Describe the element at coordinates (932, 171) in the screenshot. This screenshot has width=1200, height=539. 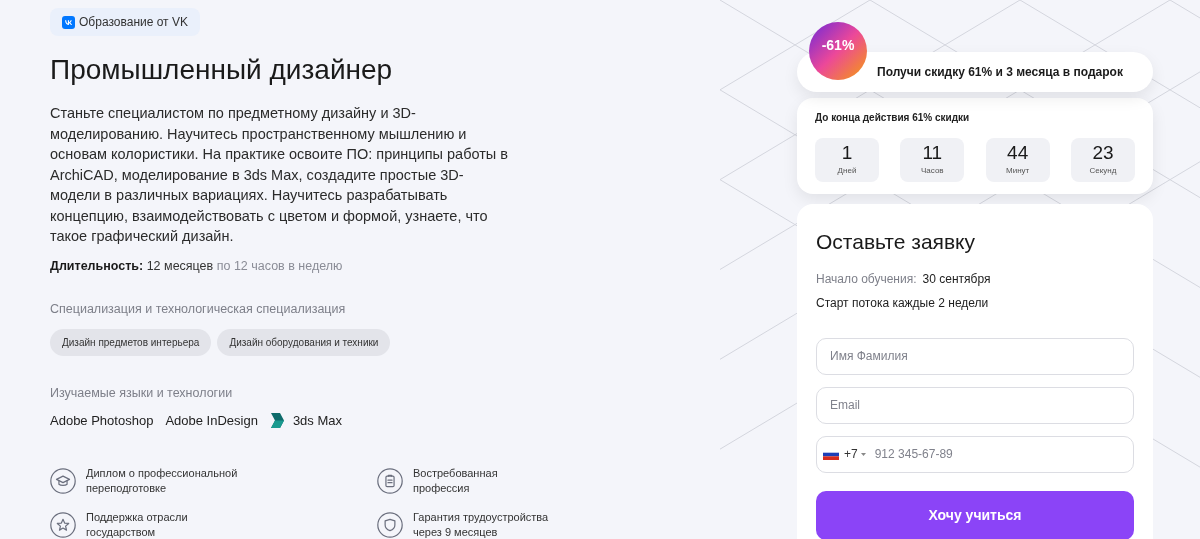
I see `countdown-label: Часов` at that location.